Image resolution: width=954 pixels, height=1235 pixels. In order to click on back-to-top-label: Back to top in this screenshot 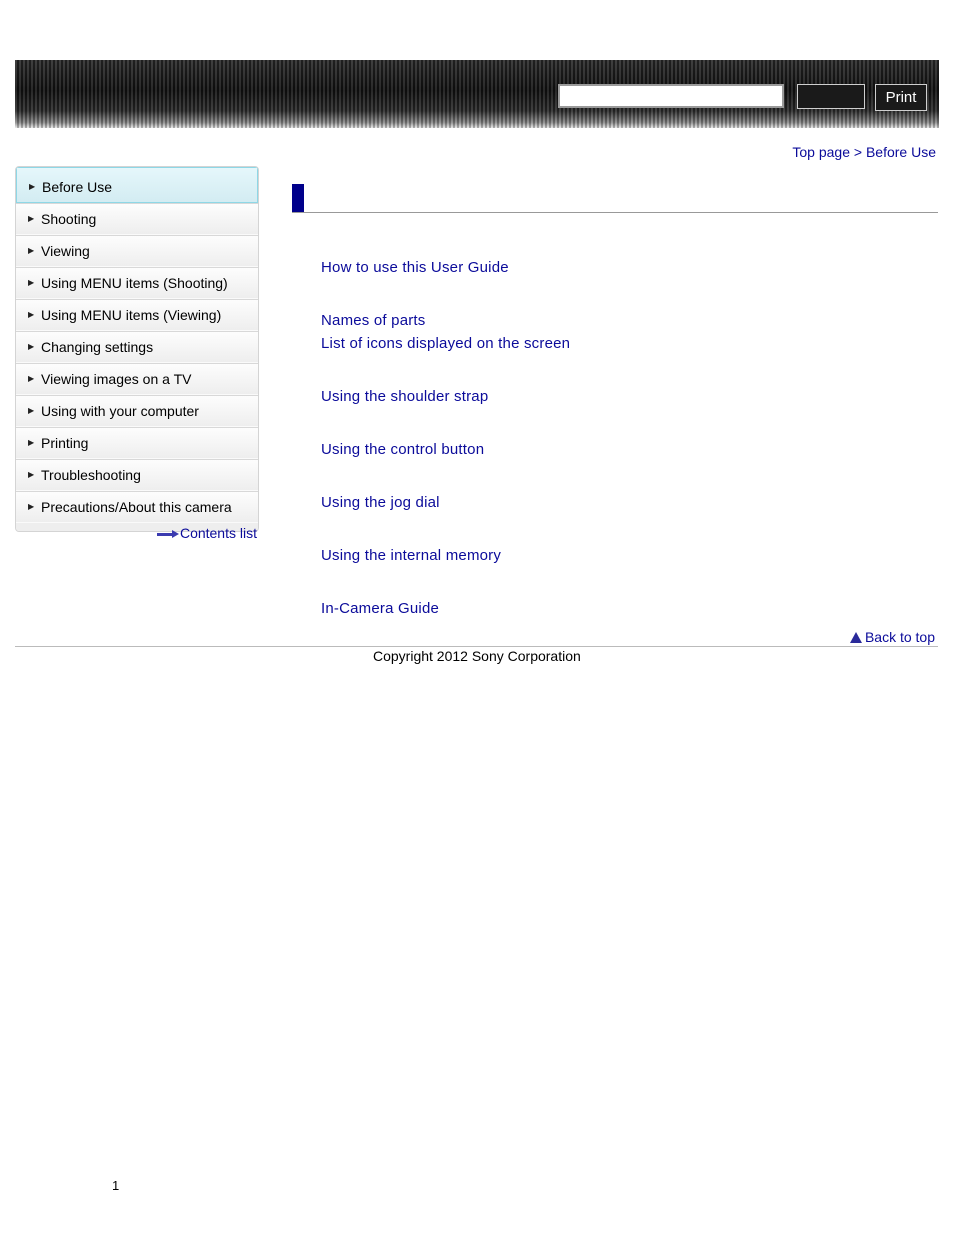, I will do `click(899, 637)`.